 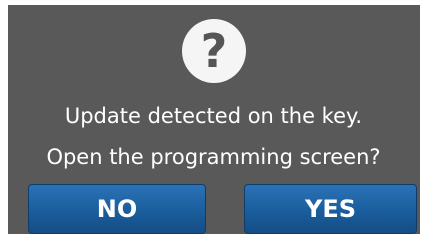 I want to click on question-mark-icon: ?, so click(x=214, y=51).